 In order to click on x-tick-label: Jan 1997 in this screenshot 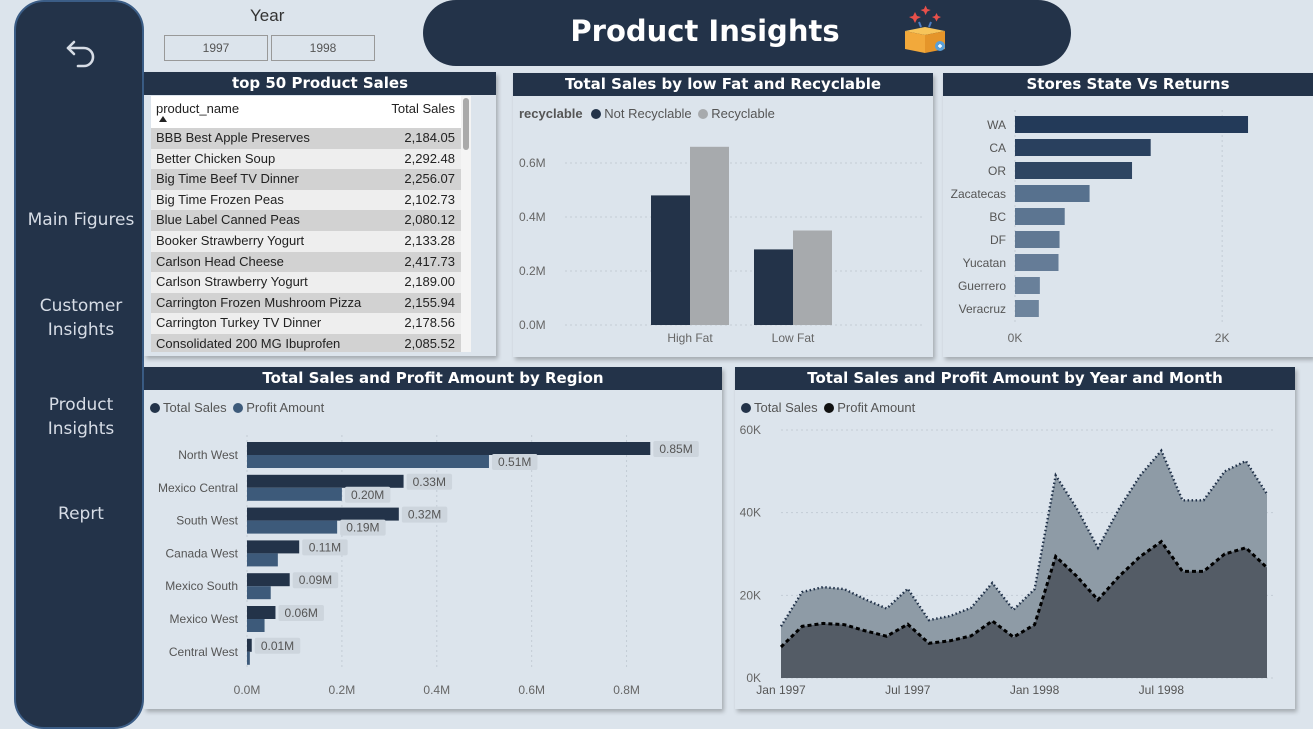, I will do `click(781, 690)`.